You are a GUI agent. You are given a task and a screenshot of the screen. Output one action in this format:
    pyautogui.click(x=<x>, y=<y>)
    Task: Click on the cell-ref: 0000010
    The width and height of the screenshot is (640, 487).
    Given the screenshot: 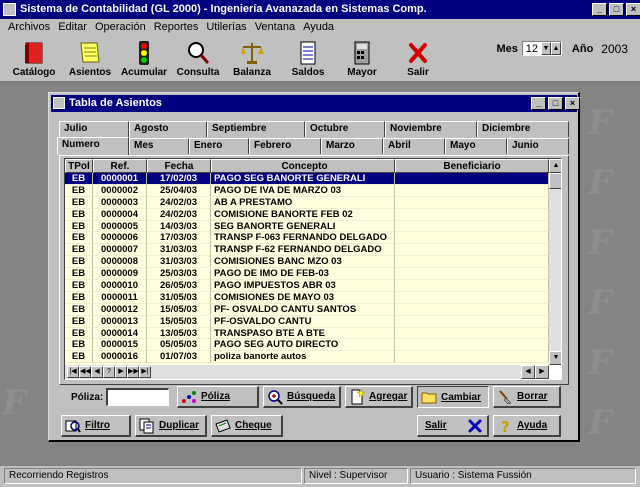 What is the action you would take?
    pyautogui.click(x=120, y=286)
    